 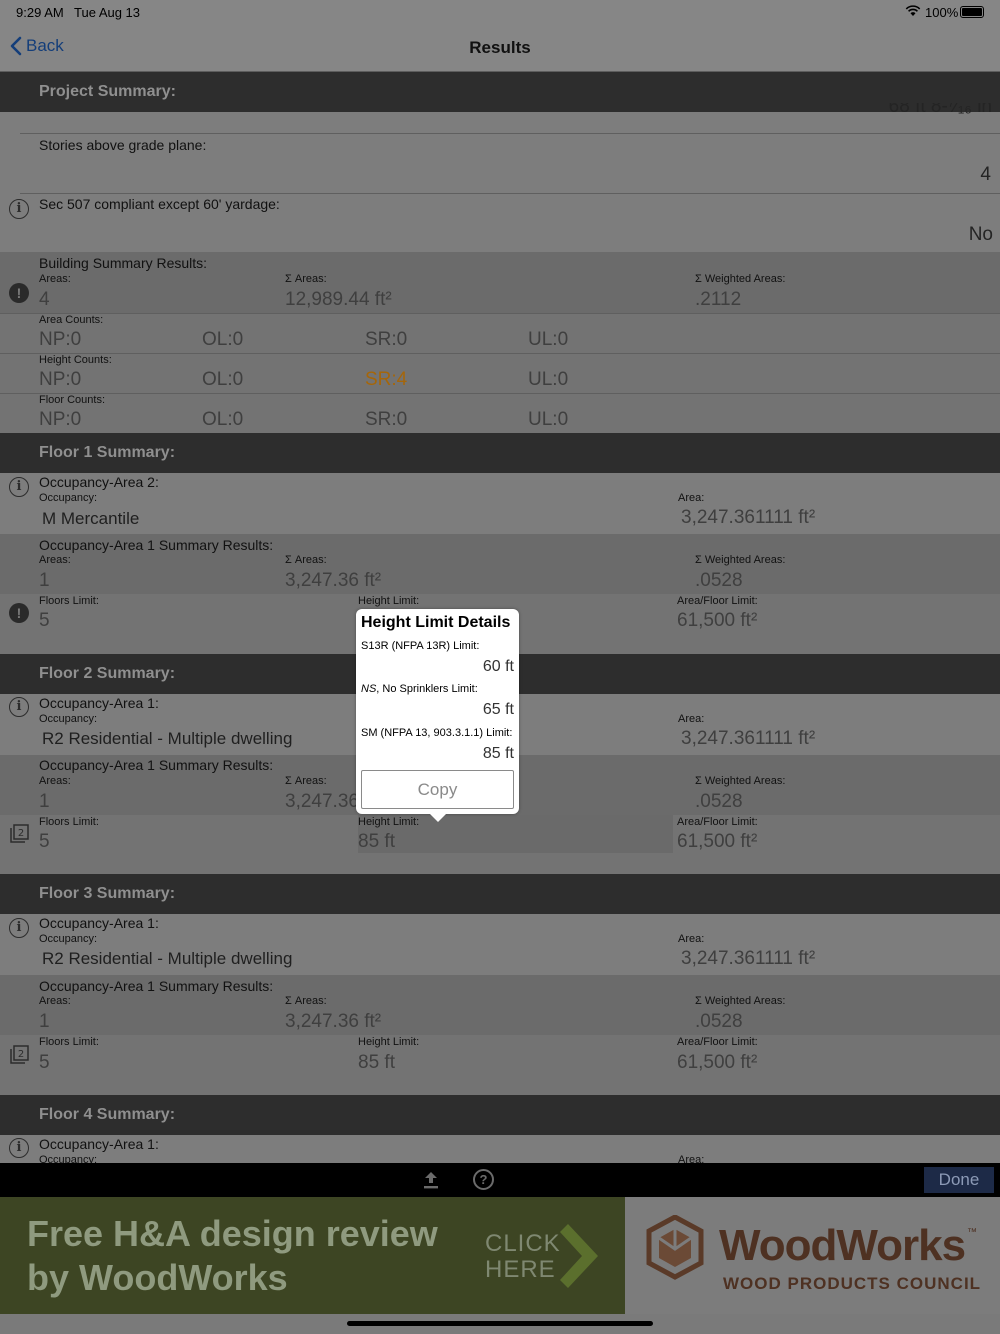 What do you see at coordinates (500, 92) in the screenshot?
I see `section-header-project: Project Summary:` at bounding box center [500, 92].